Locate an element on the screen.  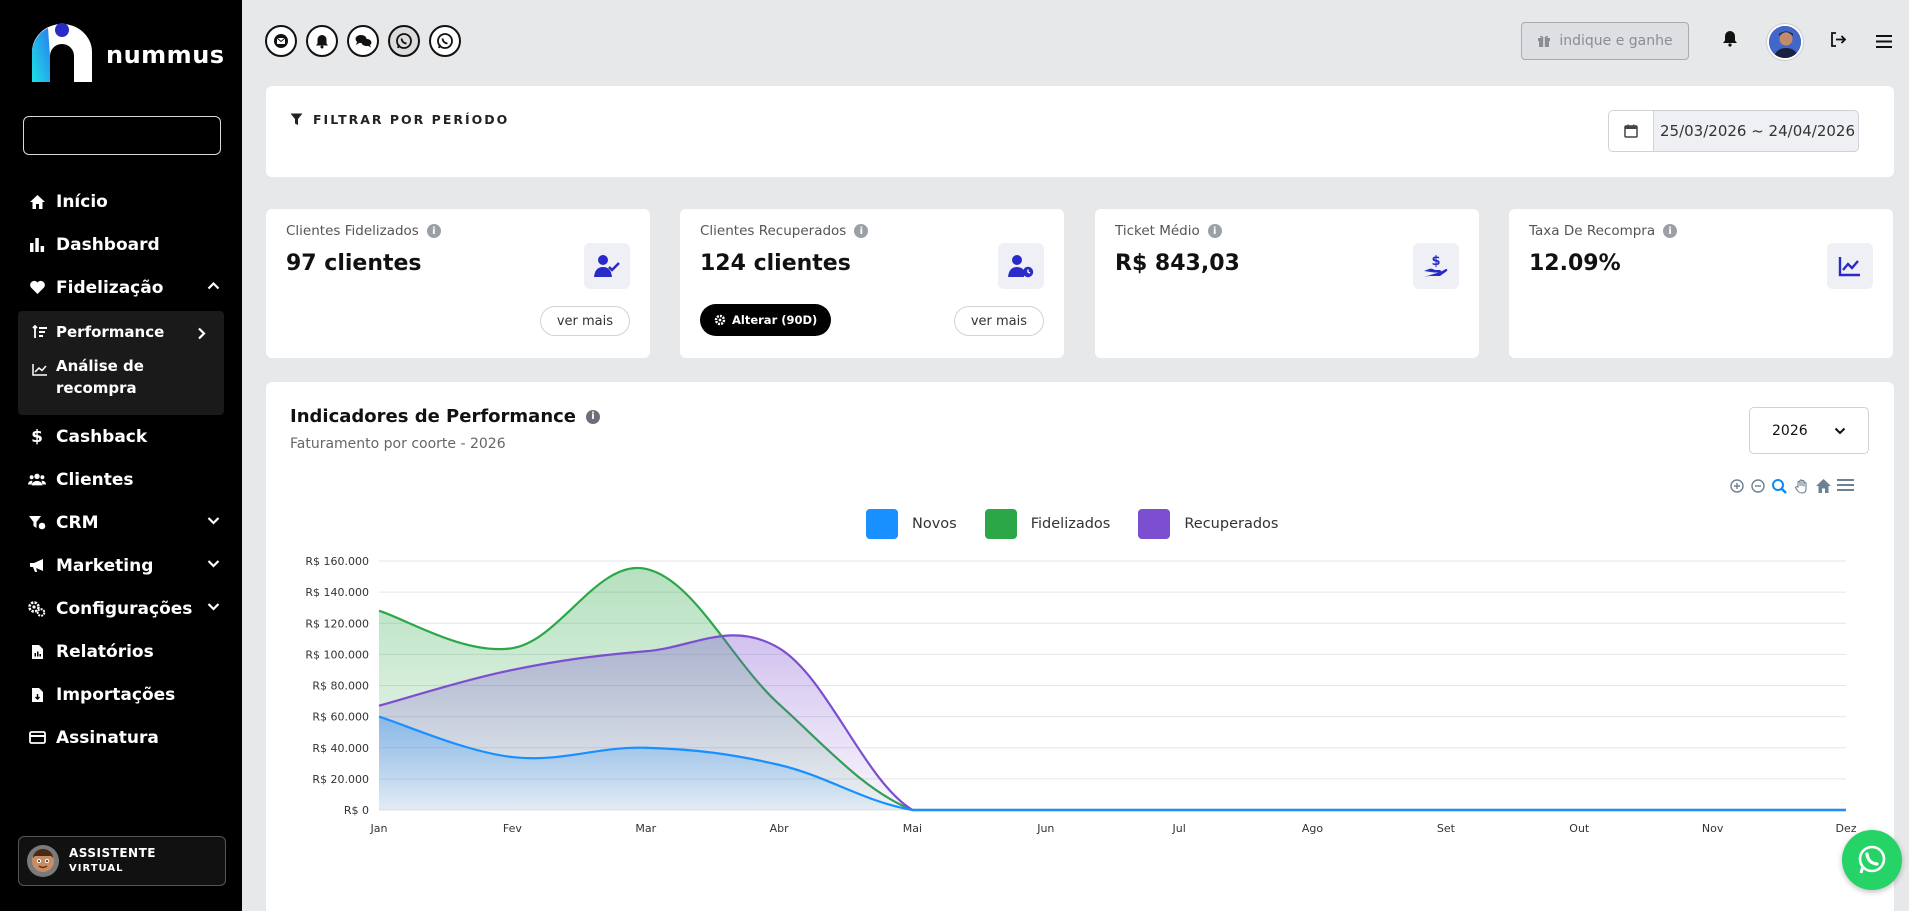
filter-icon is located at coordinates (296, 119).